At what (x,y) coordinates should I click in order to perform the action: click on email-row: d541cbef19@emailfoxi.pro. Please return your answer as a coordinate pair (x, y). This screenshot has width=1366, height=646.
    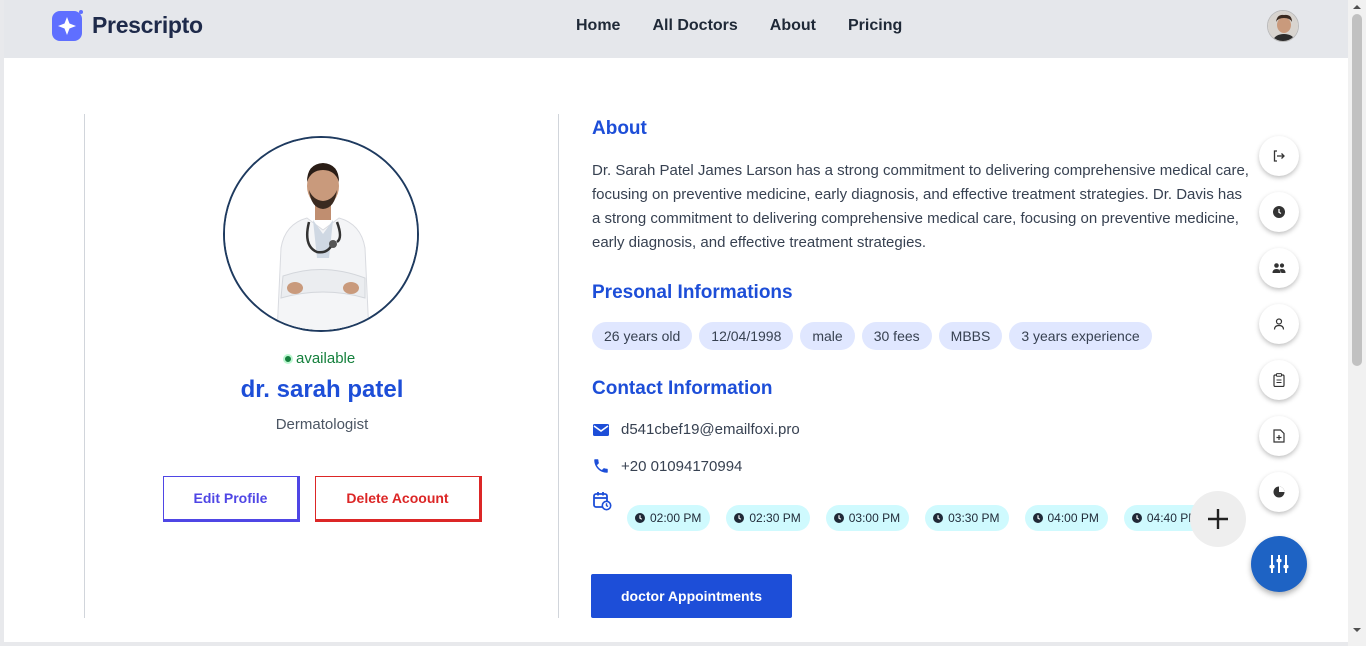
    Looking at the image, I should click on (696, 429).